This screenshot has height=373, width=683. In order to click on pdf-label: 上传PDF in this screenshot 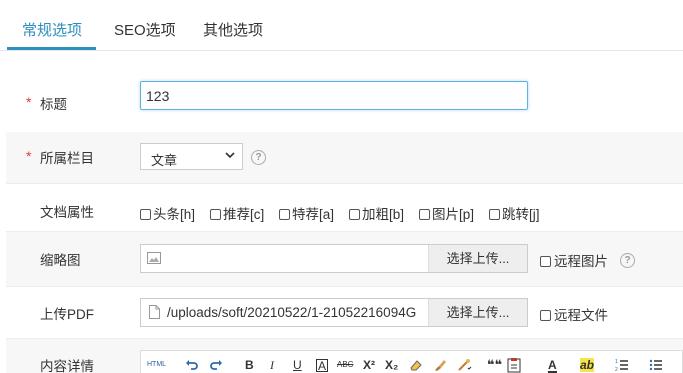, I will do `click(67, 314)`.